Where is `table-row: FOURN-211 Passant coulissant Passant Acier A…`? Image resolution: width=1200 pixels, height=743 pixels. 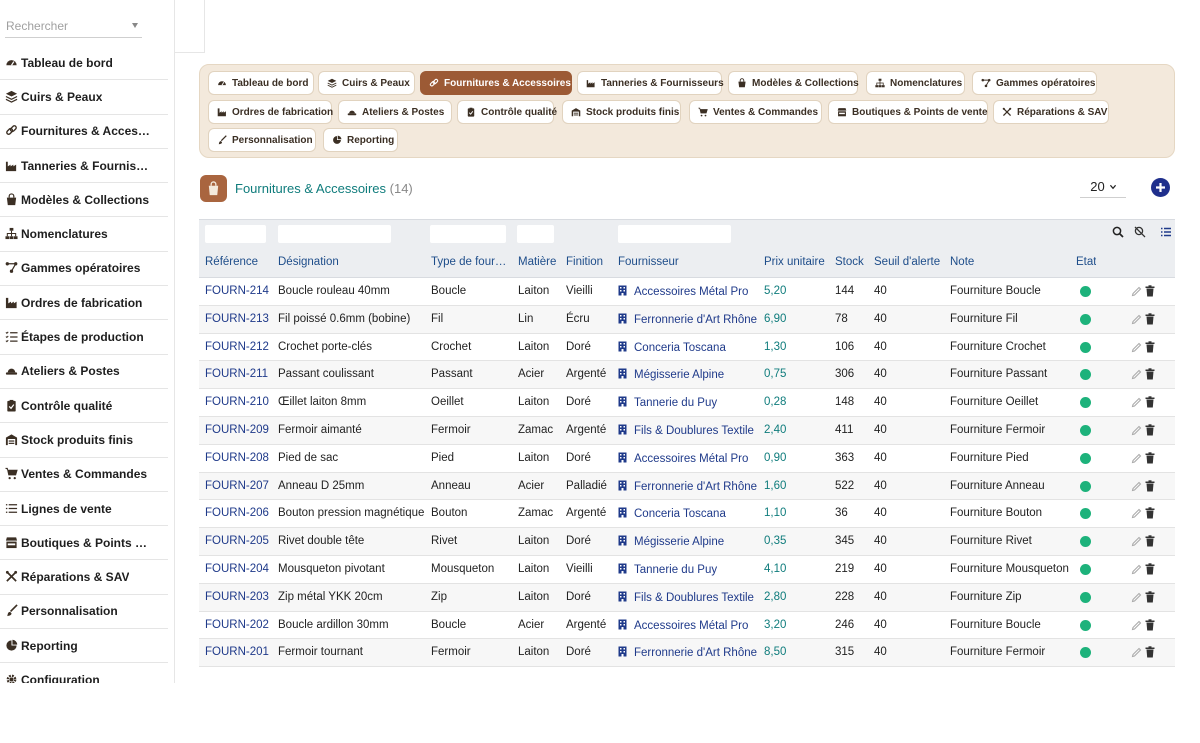
table-row: FOURN-211 Passant coulissant Passant Acier A… is located at coordinates (687, 375).